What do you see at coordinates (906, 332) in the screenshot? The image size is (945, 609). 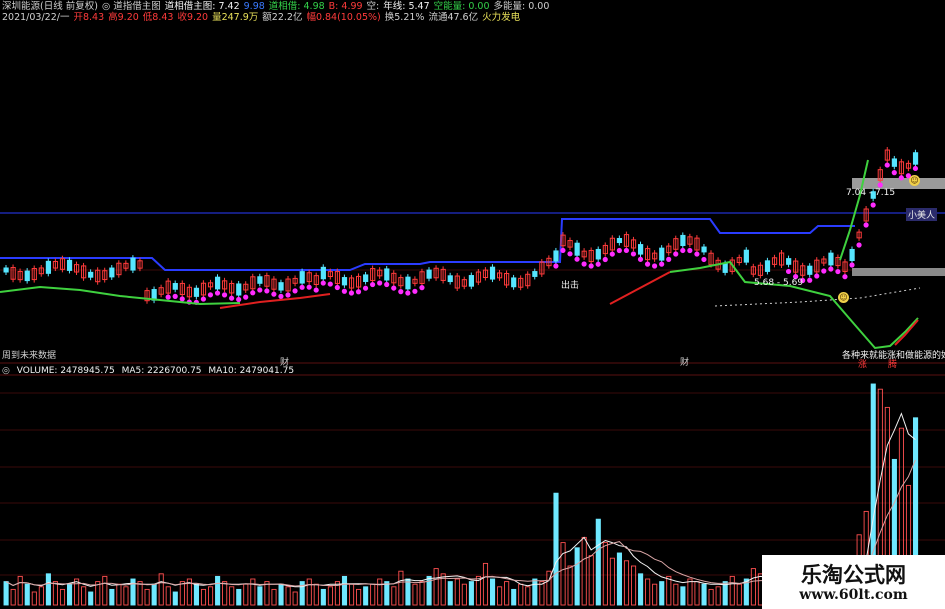 I see `trend-red-line` at bounding box center [906, 332].